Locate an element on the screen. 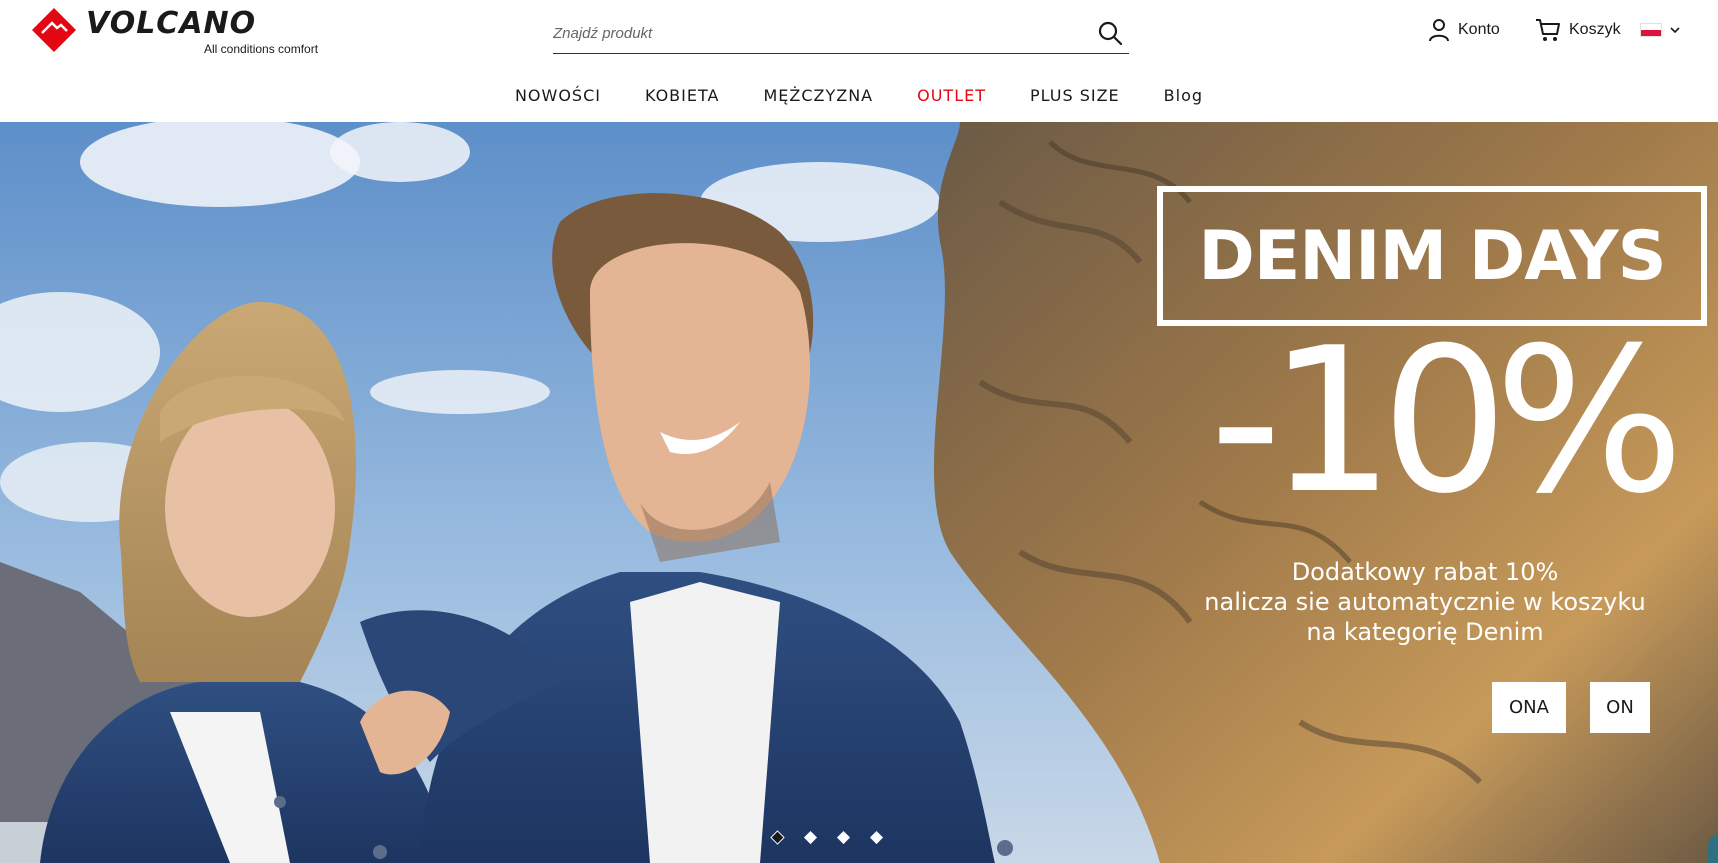  promo-title: DENIM DAYS is located at coordinates (1432, 256).